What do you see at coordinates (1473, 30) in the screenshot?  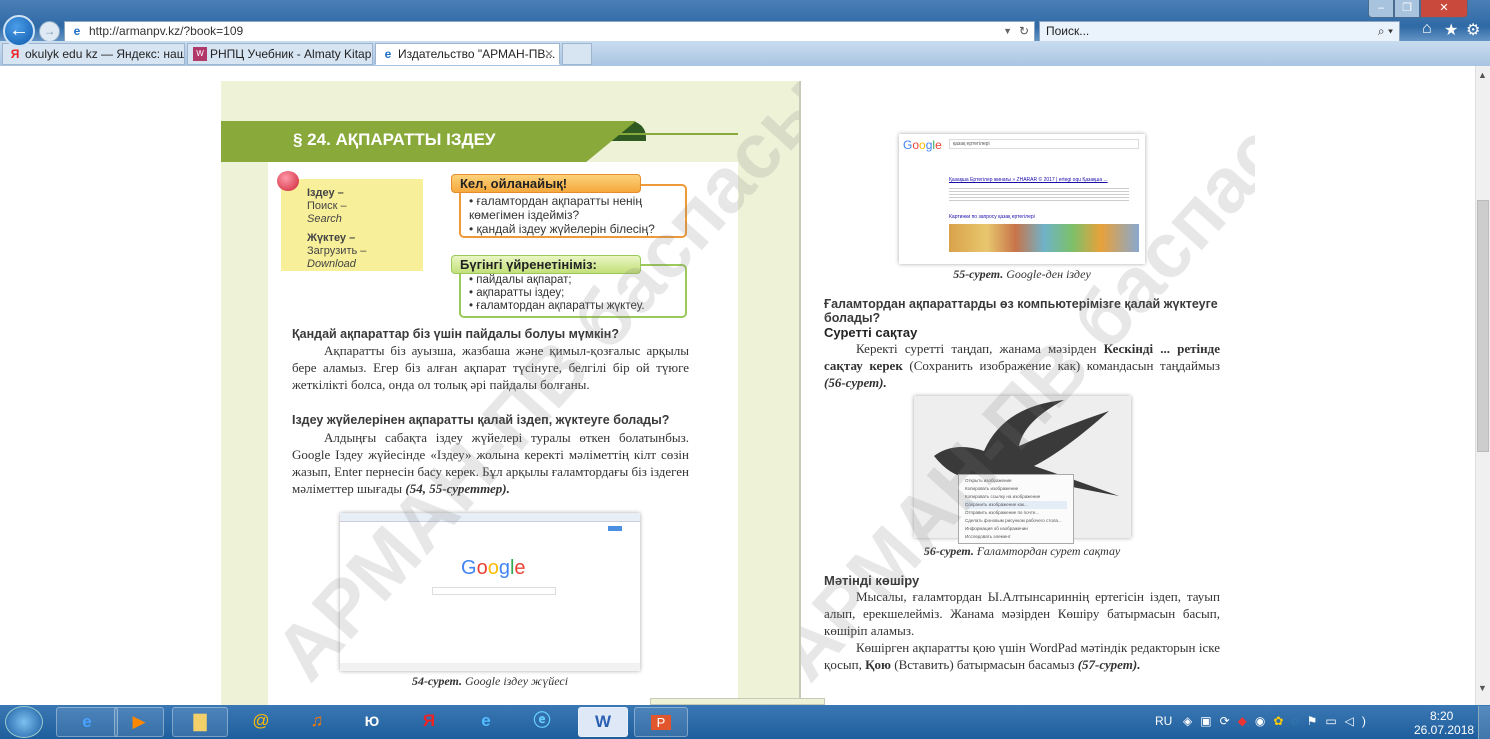 I see `gear-icon: ⚙` at bounding box center [1473, 30].